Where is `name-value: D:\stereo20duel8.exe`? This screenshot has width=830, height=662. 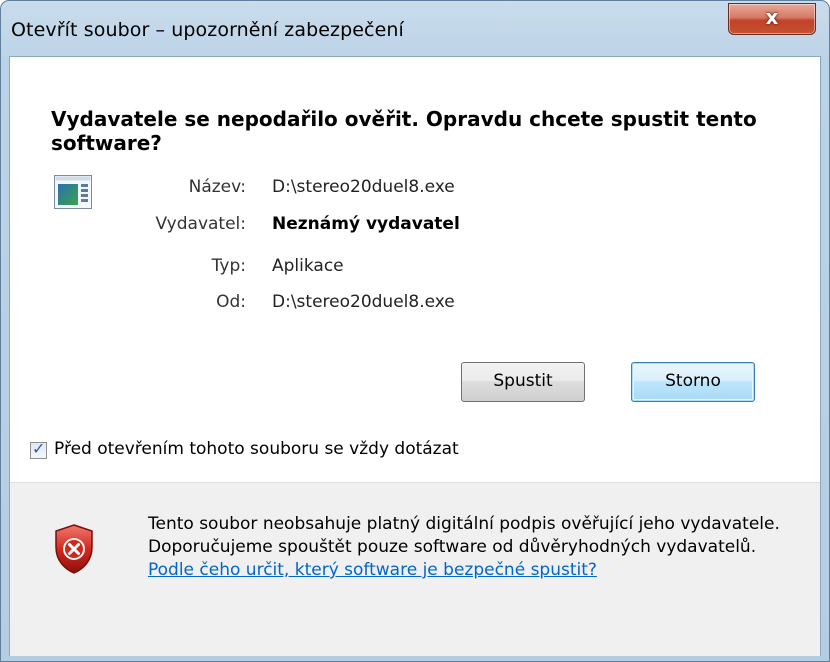 name-value: D:\stereo20duel8.exe is located at coordinates (363, 187).